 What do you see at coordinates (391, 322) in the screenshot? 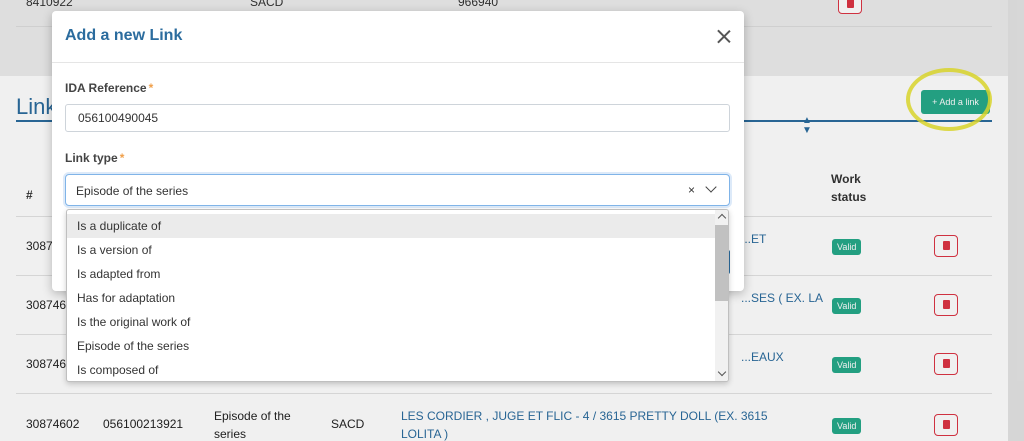
I see `dropdown-option: Is the original work of` at bounding box center [391, 322].